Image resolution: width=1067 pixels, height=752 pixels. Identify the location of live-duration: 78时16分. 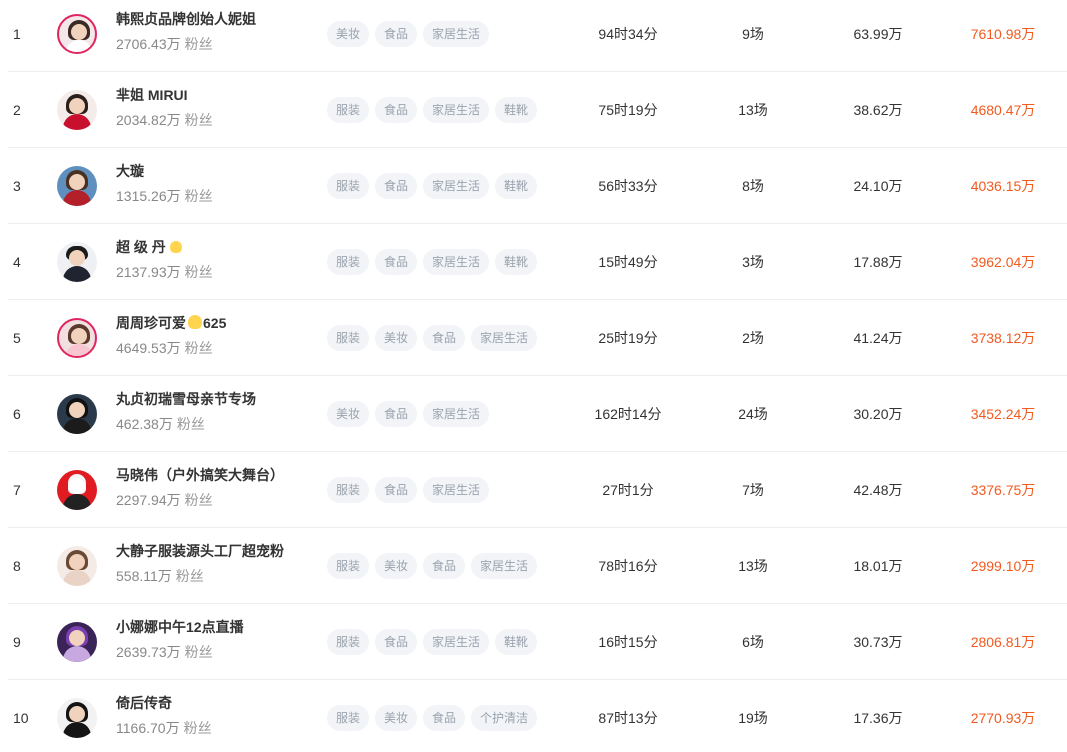
(628, 566).